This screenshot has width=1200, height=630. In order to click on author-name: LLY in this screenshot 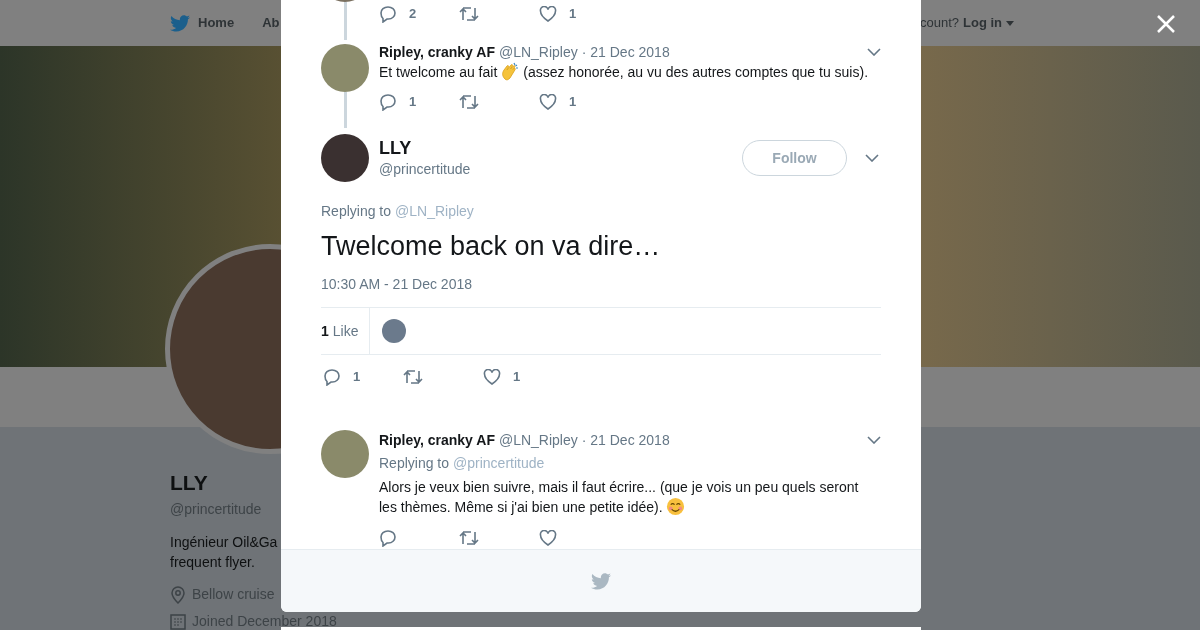, I will do `click(396, 147)`.